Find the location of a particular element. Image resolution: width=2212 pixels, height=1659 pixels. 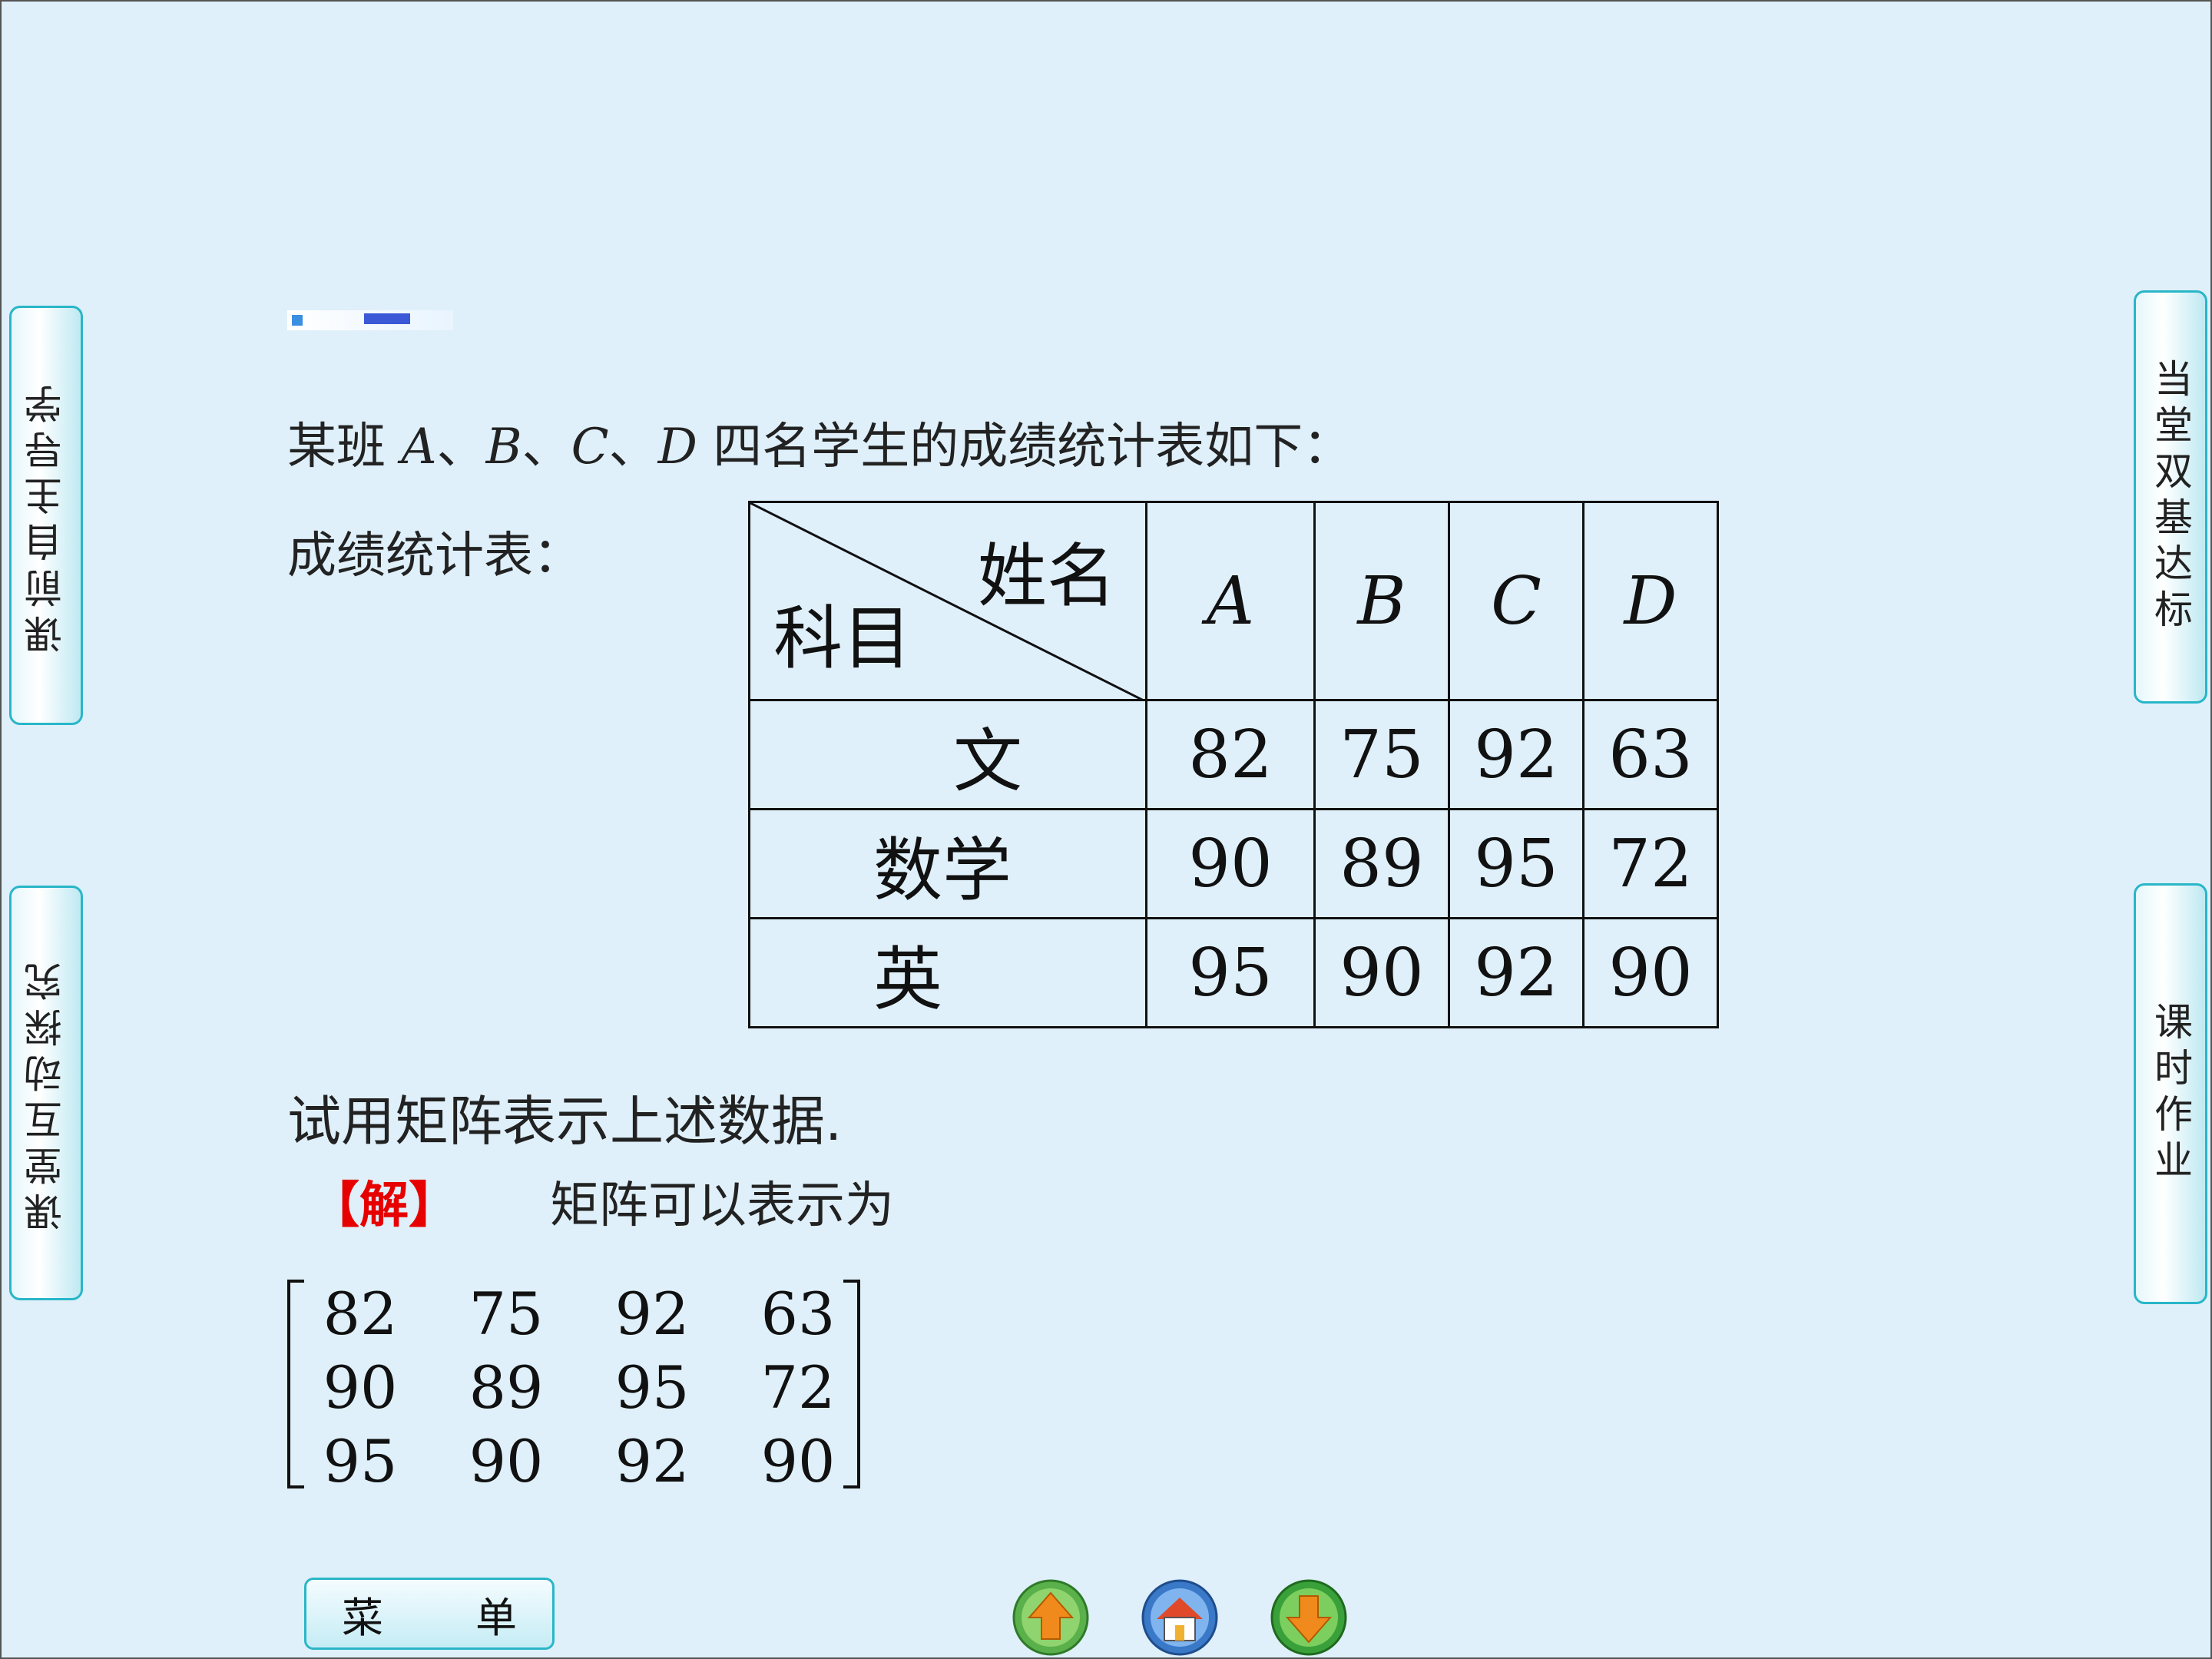

score-cell: 89 is located at coordinates (1382, 863).